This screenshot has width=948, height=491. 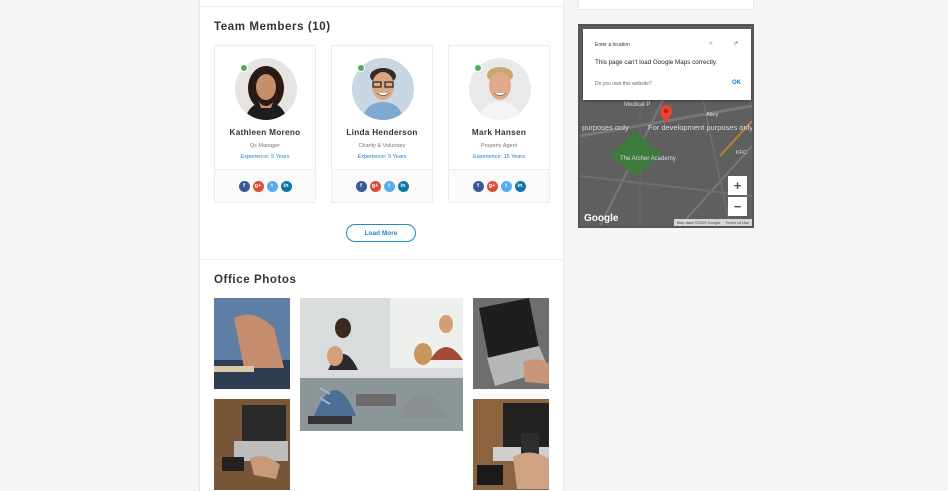 What do you see at coordinates (612, 45) in the screenshot?
I see `location-search-input: Enter a location` at bounding box center [612, 45].